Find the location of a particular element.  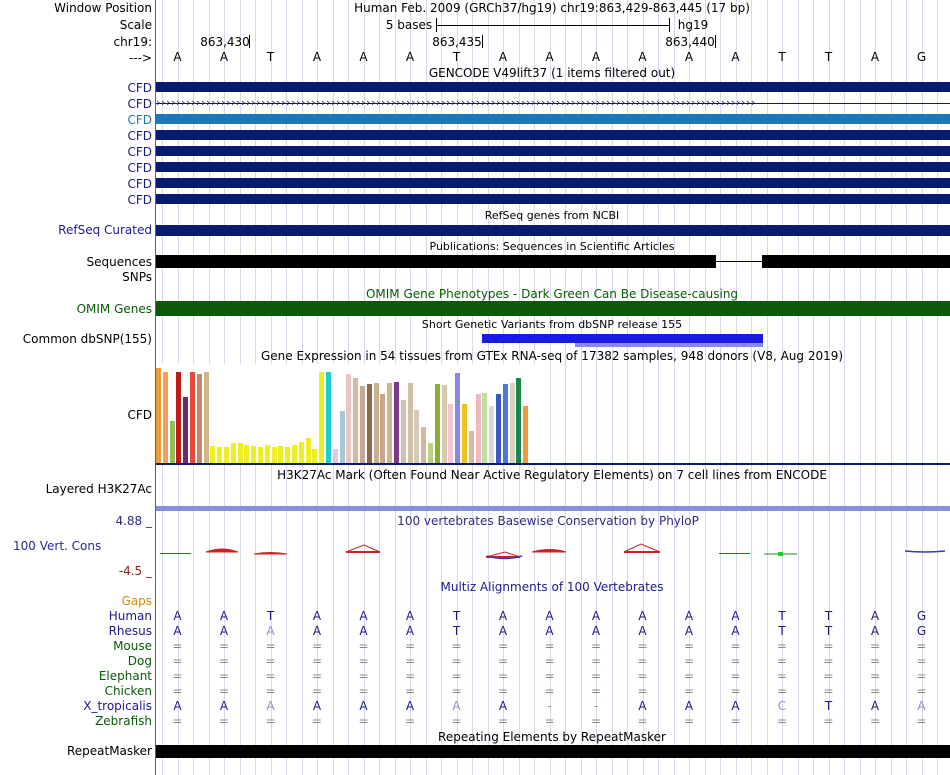

repeatmasker-track-title: Repeating Elements by RepeatMasker is located at coordinates (552, 737).